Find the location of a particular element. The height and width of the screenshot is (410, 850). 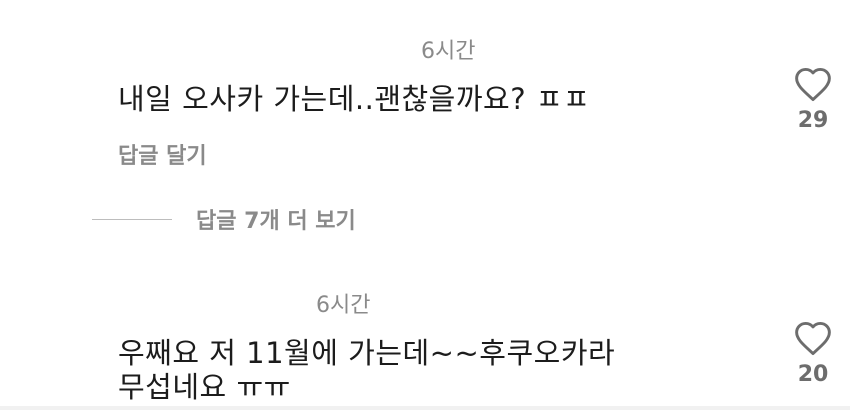

like-button: 29 is located at coordinates (813, 99).